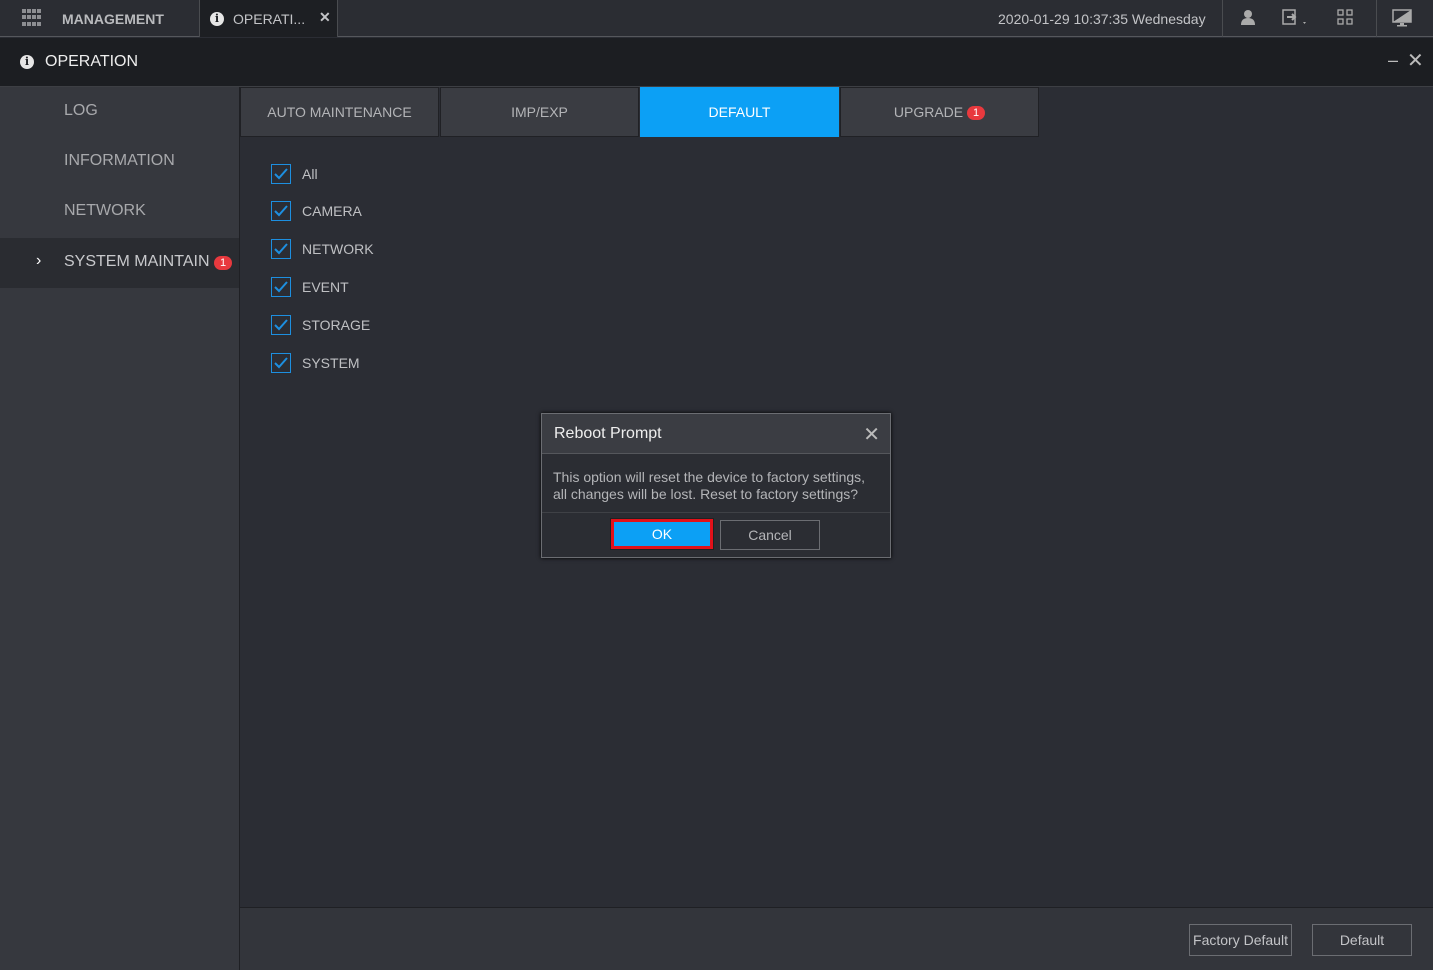 Image resolution: width=1433 pixels, height=970 pixels. Describe the element at coordinates (1393, 60) in the screenshot. I see `minimize-icon: –` at that location.